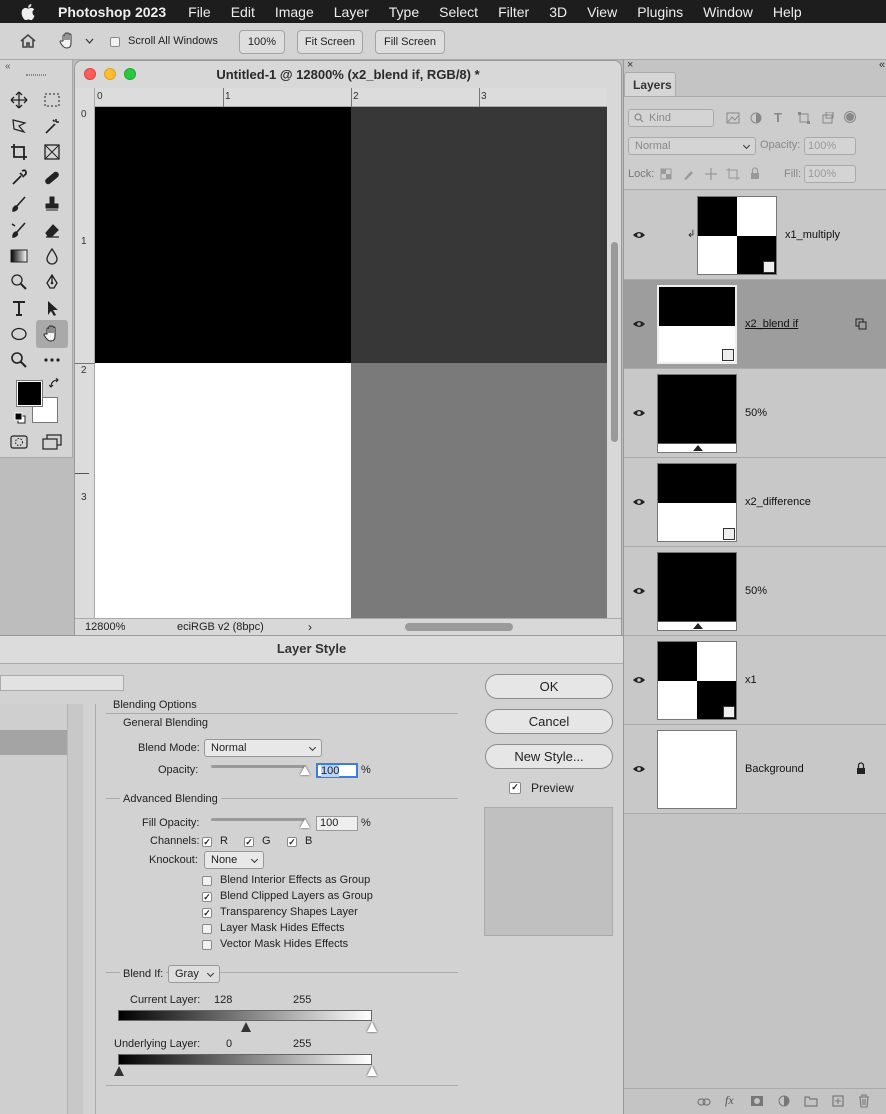 This screenshot has height=1114, width=886. Describe the element at coordinates (246, 1027) in the screenshot. I see `current-layer-black-slider` at that location.